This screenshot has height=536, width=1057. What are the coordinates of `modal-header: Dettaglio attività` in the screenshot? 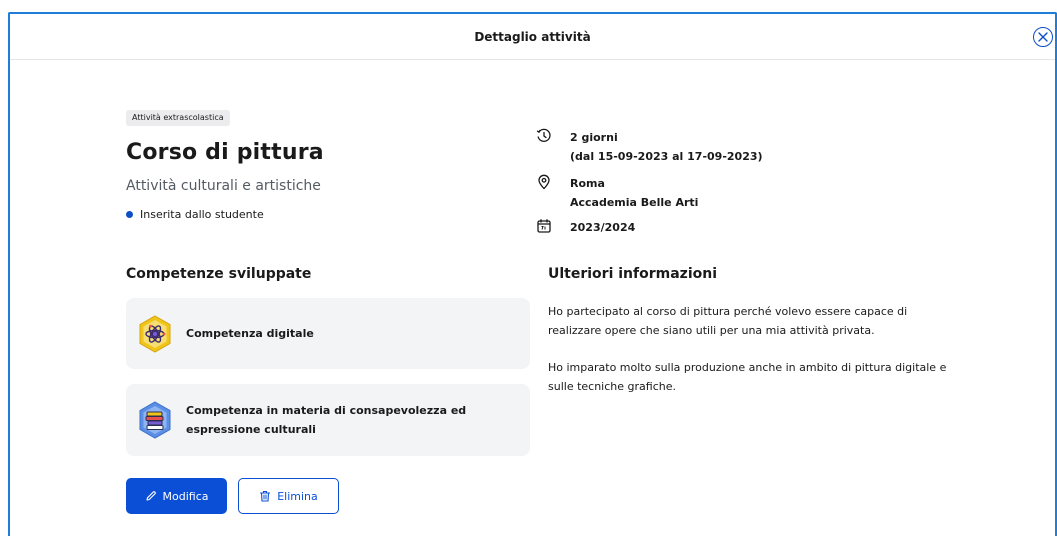 It's located at (532, 37).